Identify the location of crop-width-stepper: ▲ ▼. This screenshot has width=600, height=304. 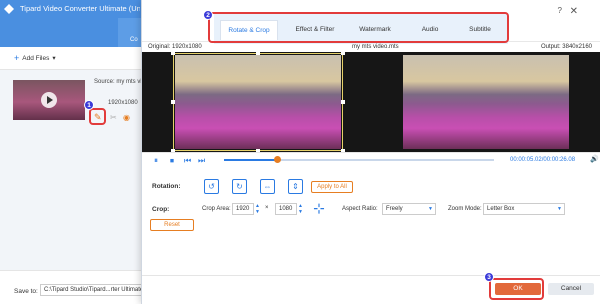
(257, 209).